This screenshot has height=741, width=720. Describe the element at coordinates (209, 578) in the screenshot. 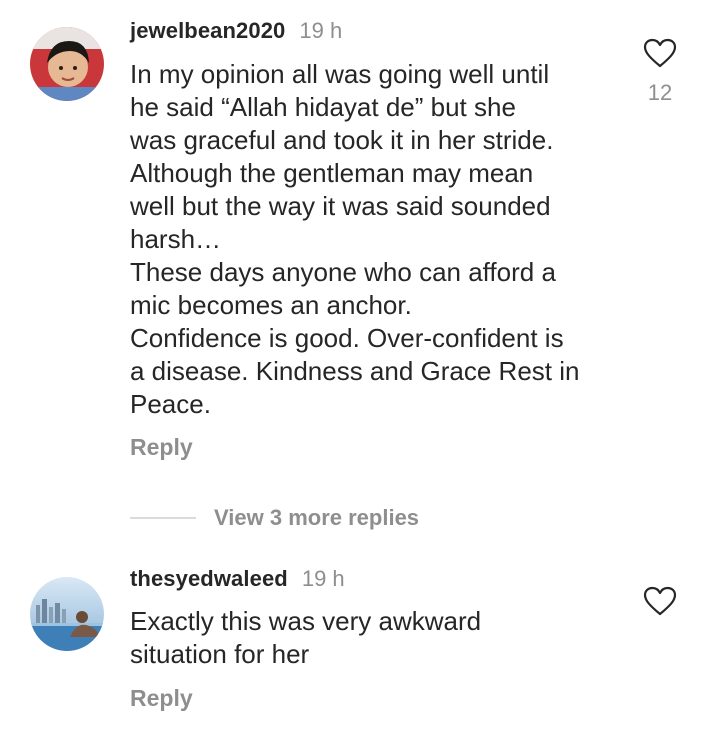

I see `username: thesyedwaleed` at that location.